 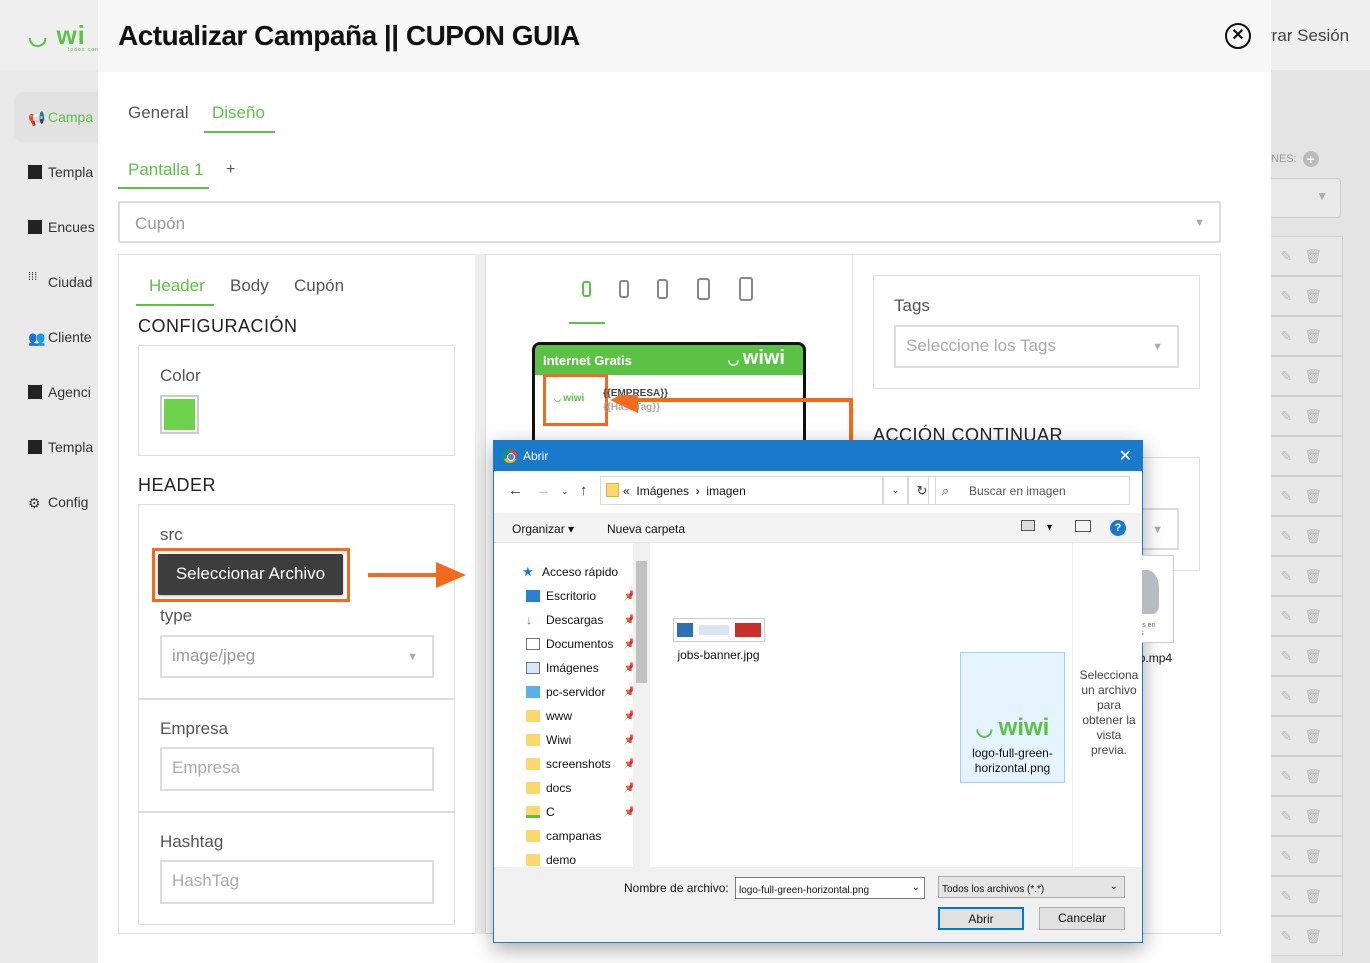 I want to click on tree-item-screenshots: screenshots 📌, so click(x=581, y=764).